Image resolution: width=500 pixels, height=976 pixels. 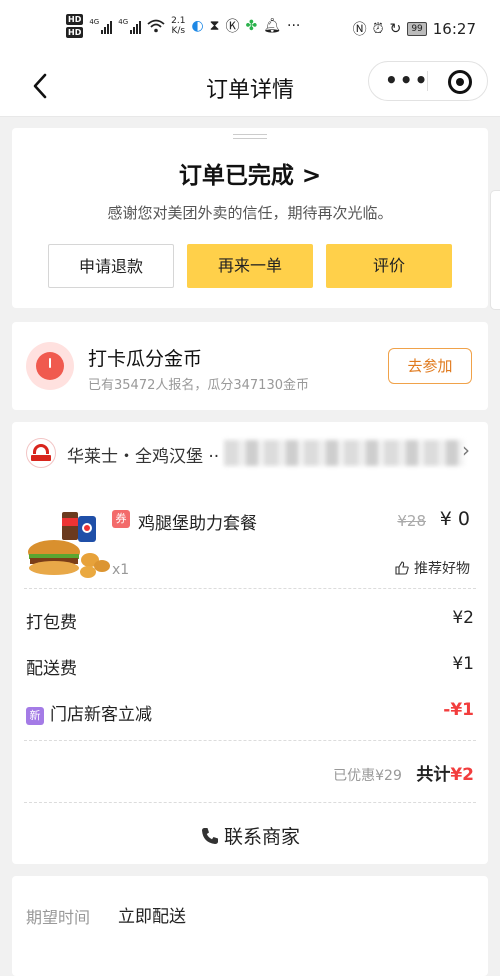 I want to click on drag-handle, so click(x=250, y=136).